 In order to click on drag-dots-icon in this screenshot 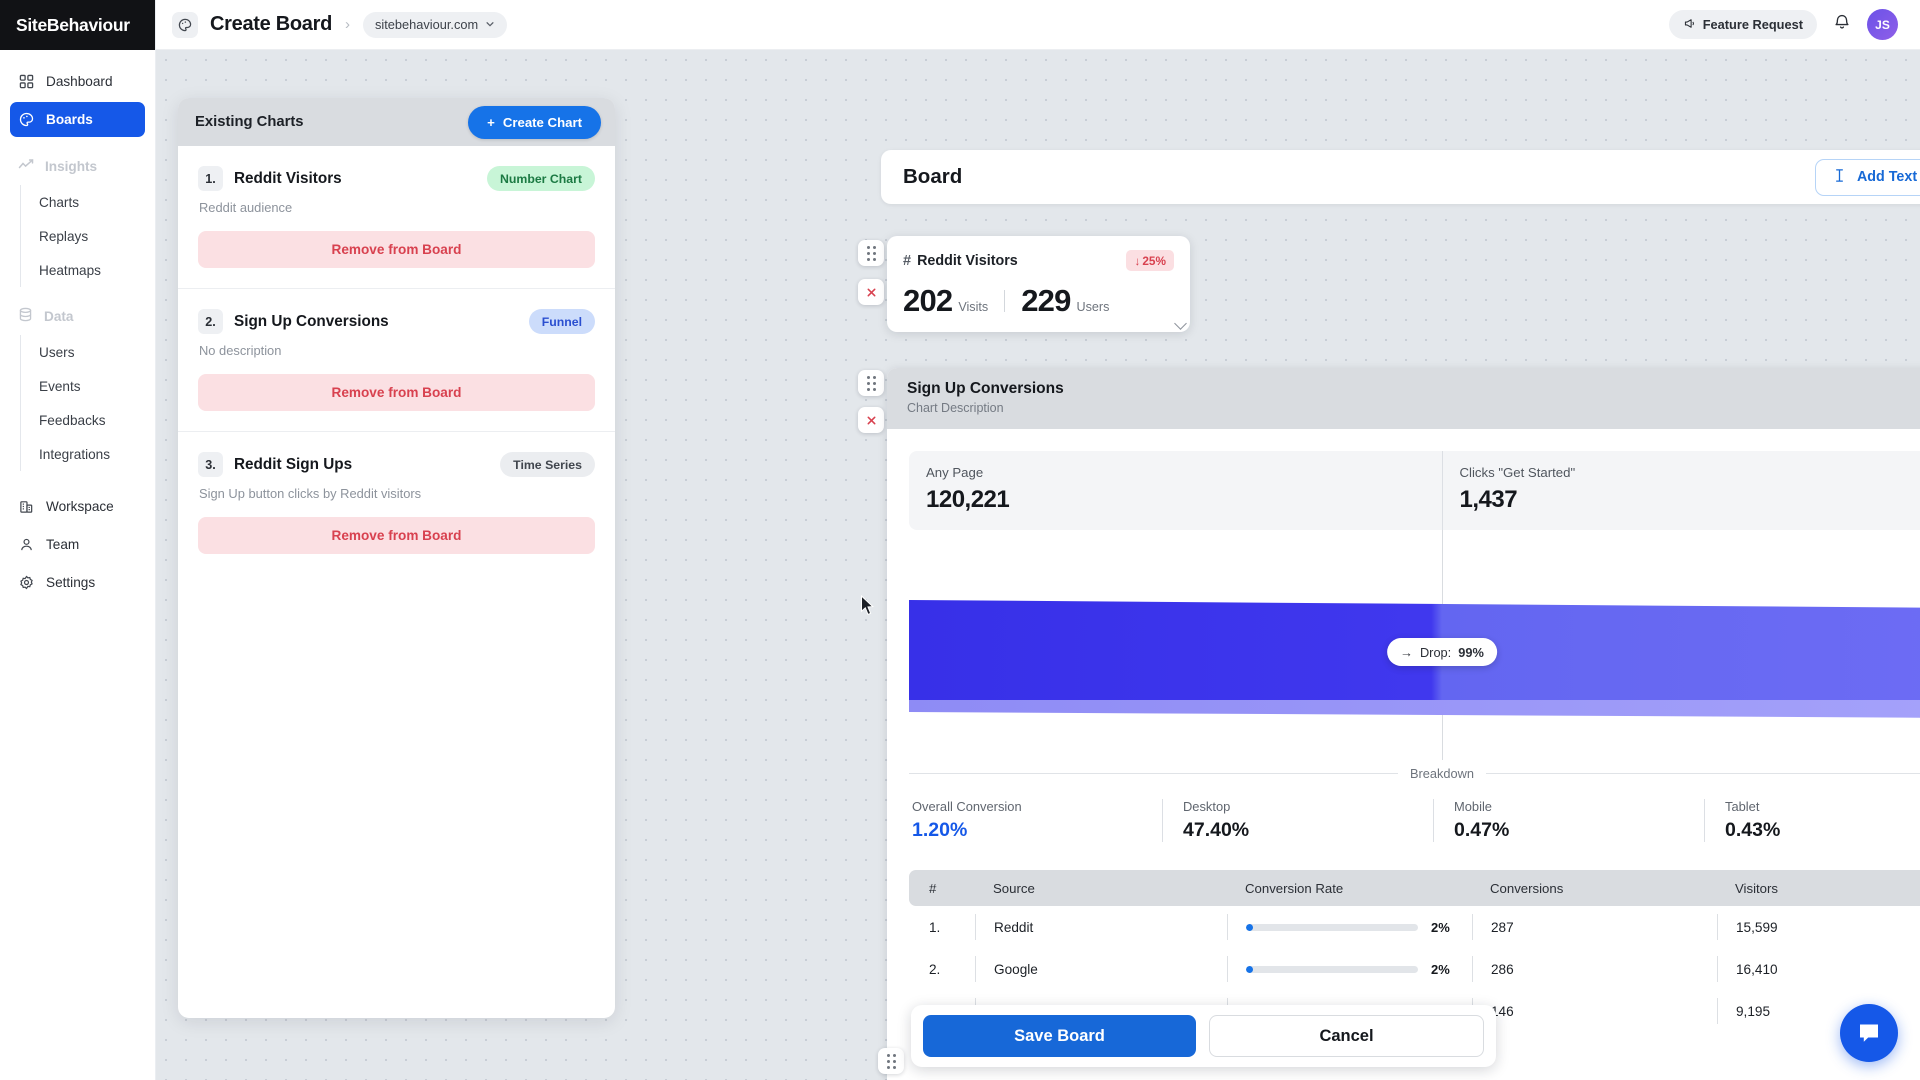, I will do `click(871, 253)`.